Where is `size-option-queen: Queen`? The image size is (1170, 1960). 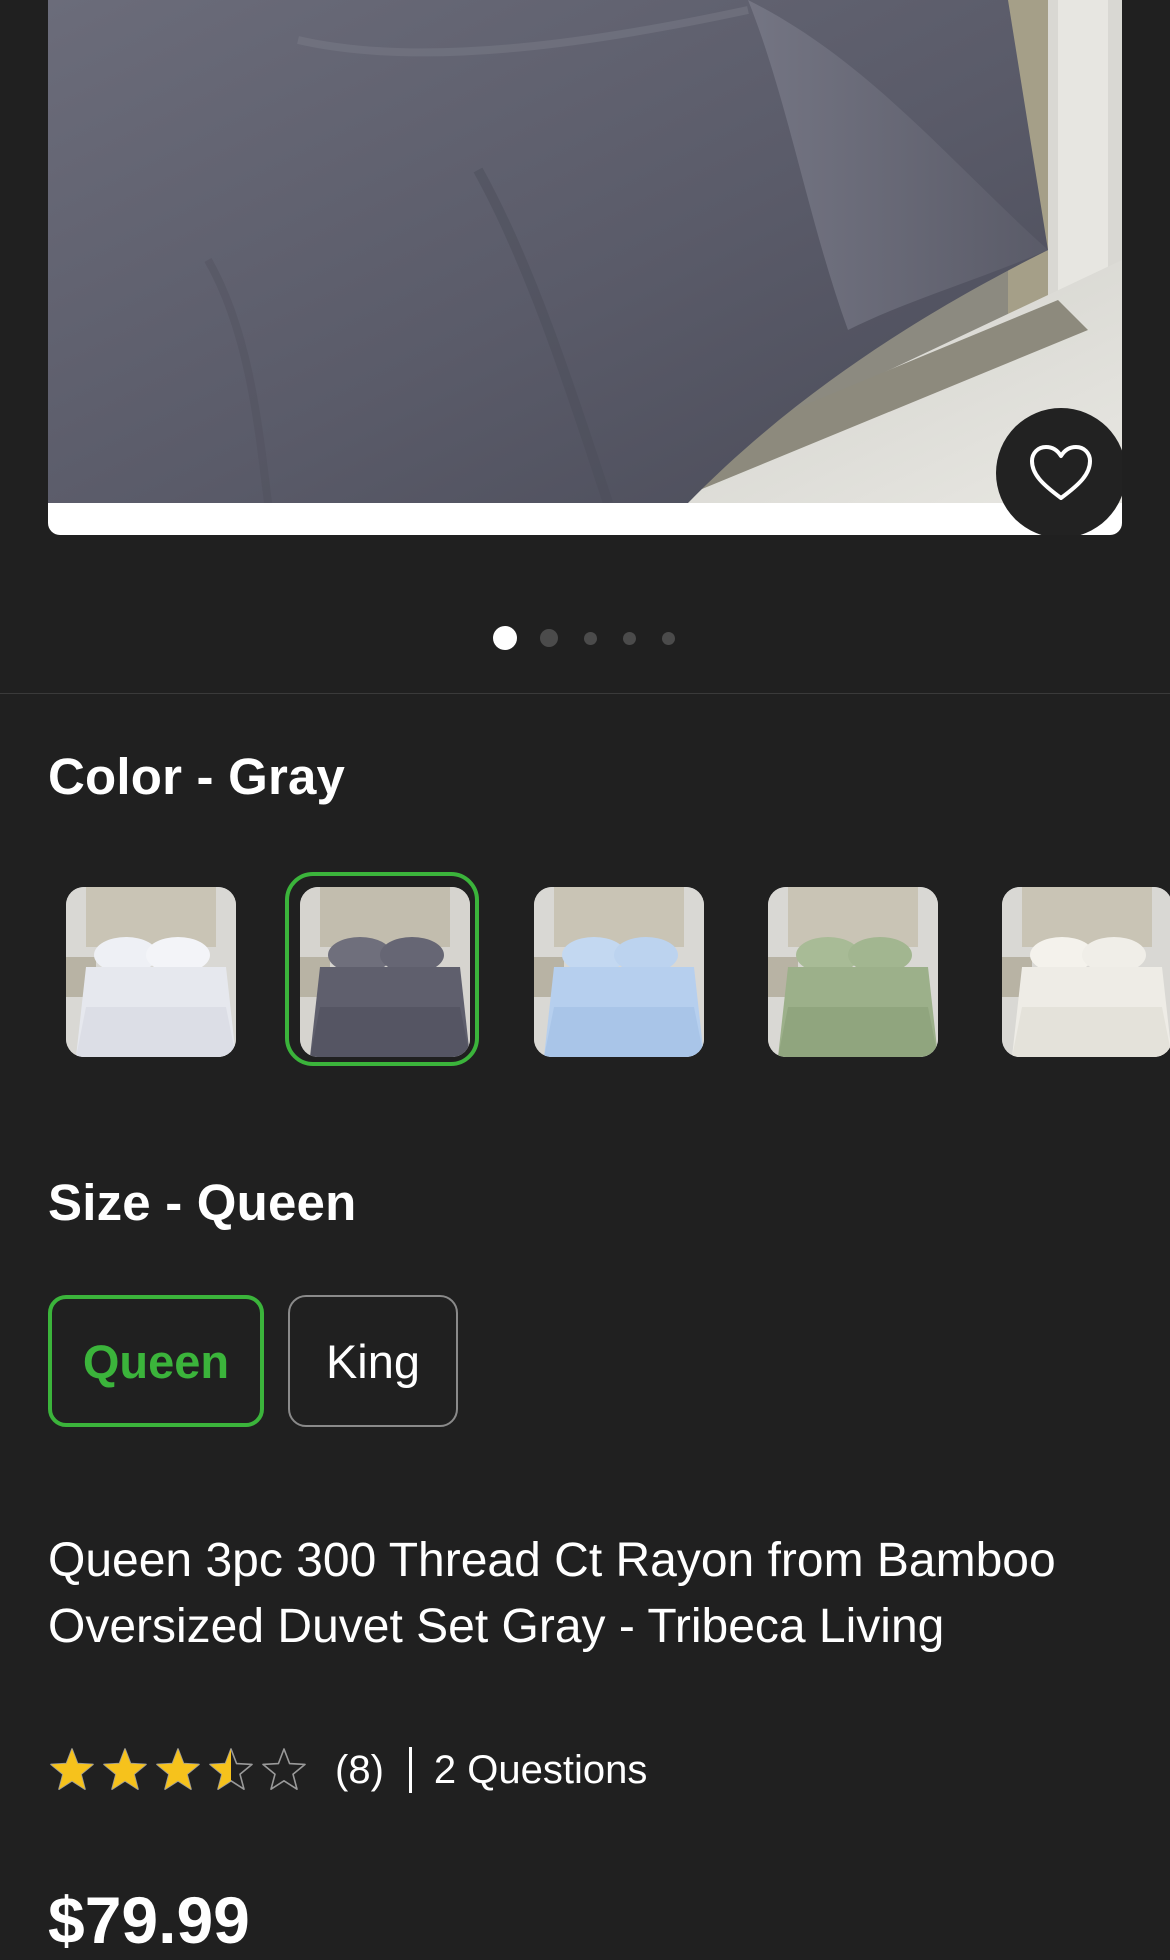 size-option-queen: Queen is located at coordinates (156, 1361).